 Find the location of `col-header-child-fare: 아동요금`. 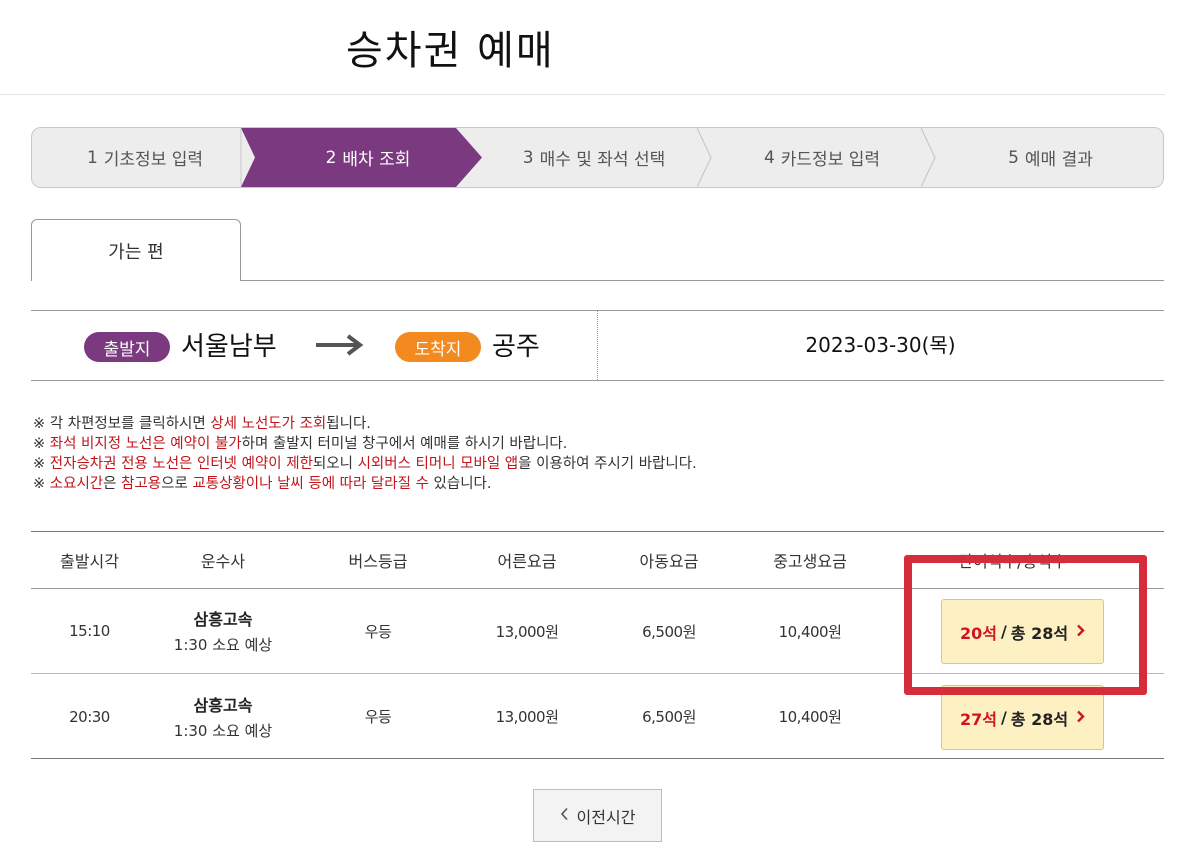

col-header-child-fare: 아동요금 is located at coordinates (669, 561).